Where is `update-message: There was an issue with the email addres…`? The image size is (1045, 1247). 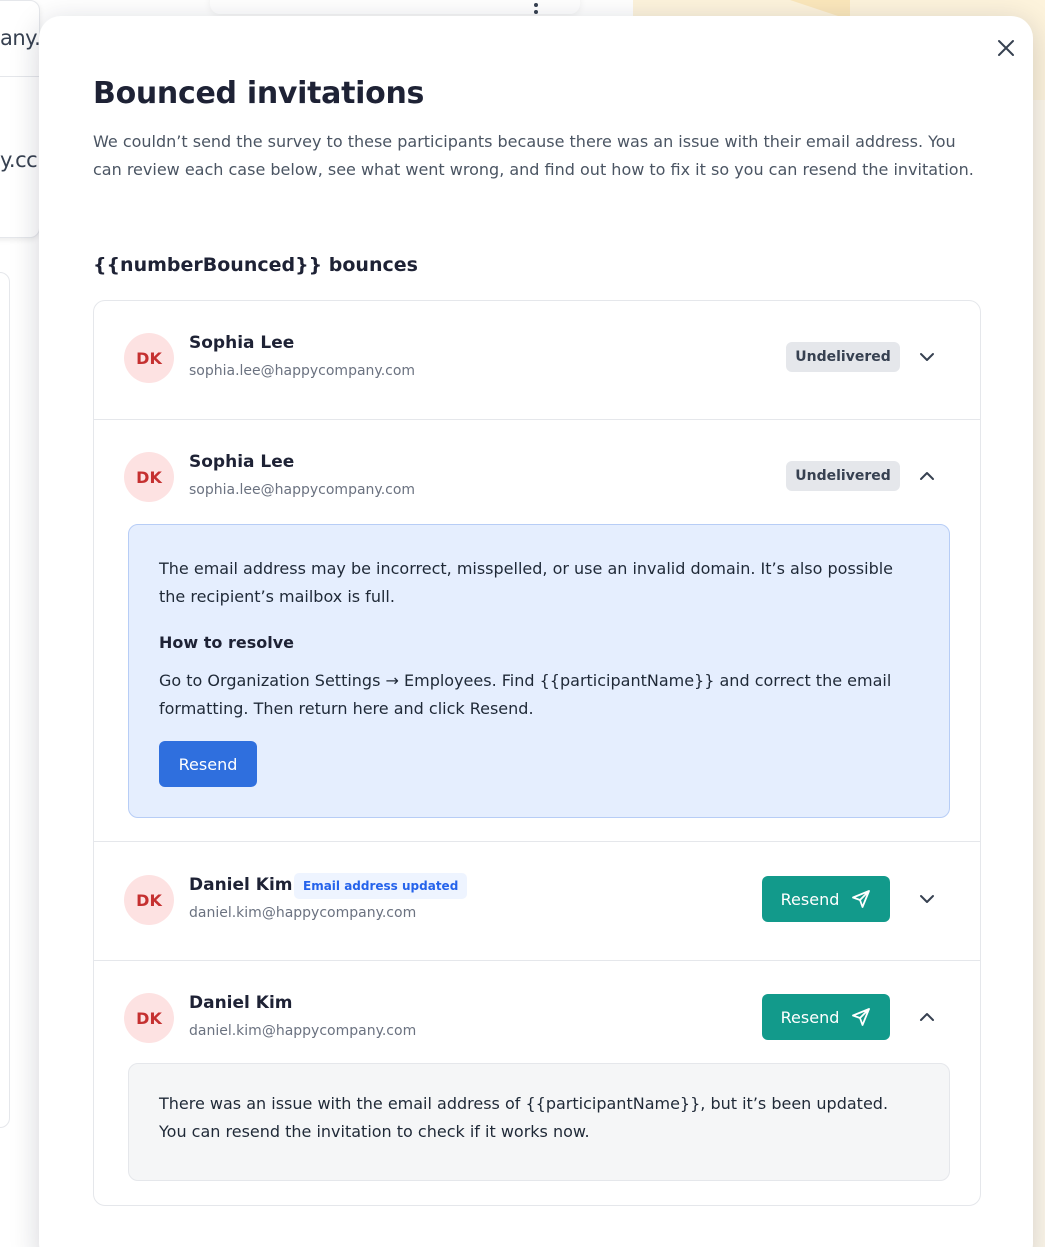
update-message: There was an issue with the email addres… is located at coordinates (524, 1117).